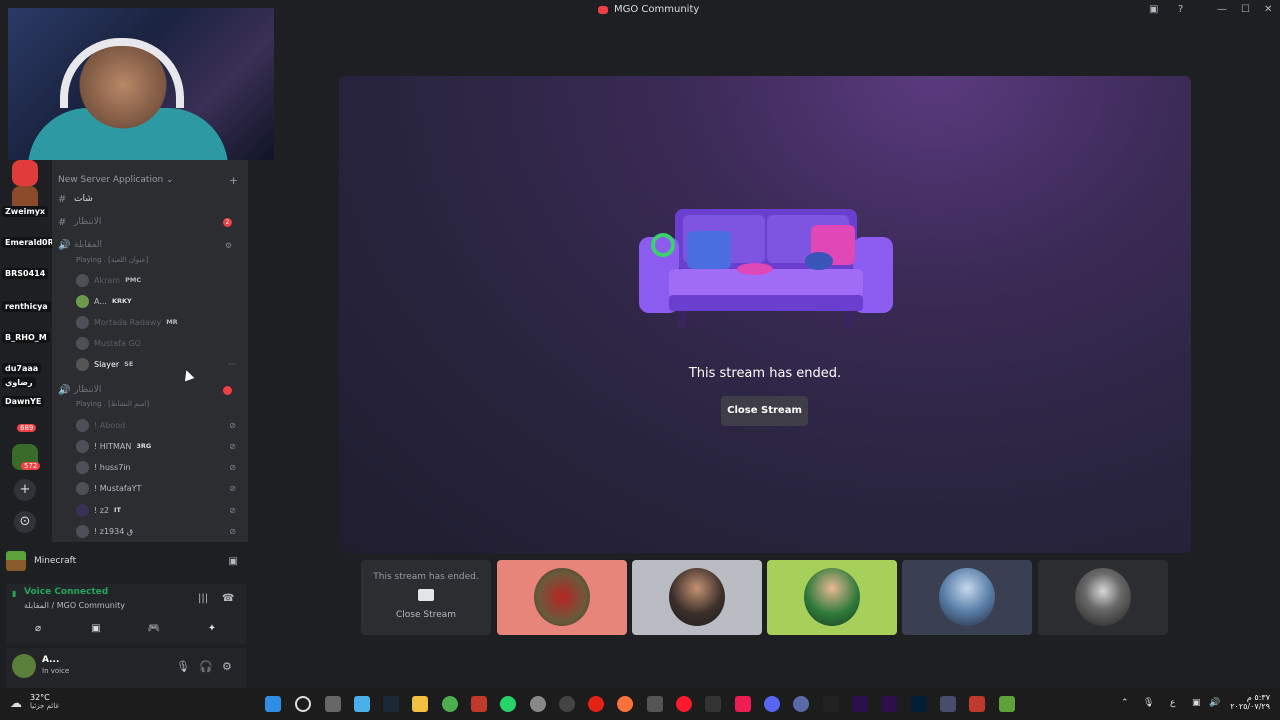  I want to click on start-icon, so click(273, 704).